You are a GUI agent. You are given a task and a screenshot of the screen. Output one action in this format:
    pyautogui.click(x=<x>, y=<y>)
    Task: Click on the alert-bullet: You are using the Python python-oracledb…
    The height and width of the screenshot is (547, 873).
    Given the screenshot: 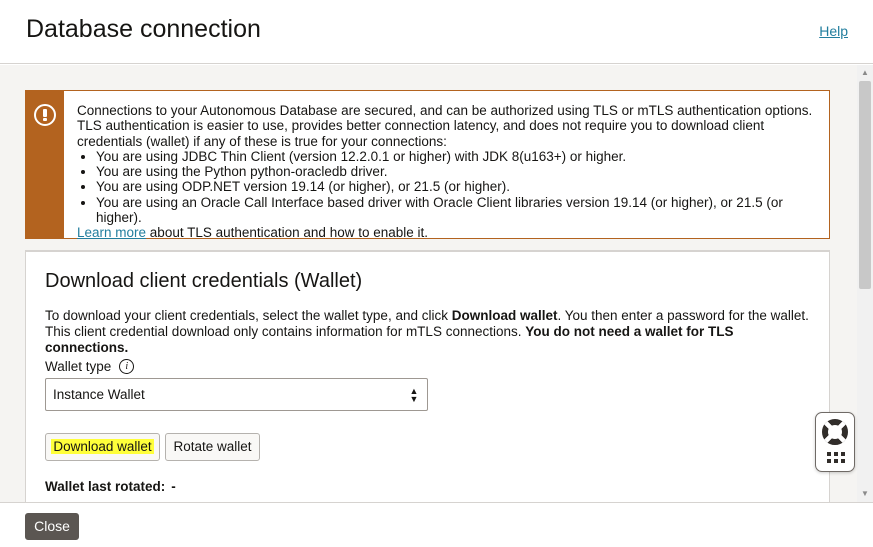 What is the action you would take?
    pyautogui.click(x=456, y=171)
    